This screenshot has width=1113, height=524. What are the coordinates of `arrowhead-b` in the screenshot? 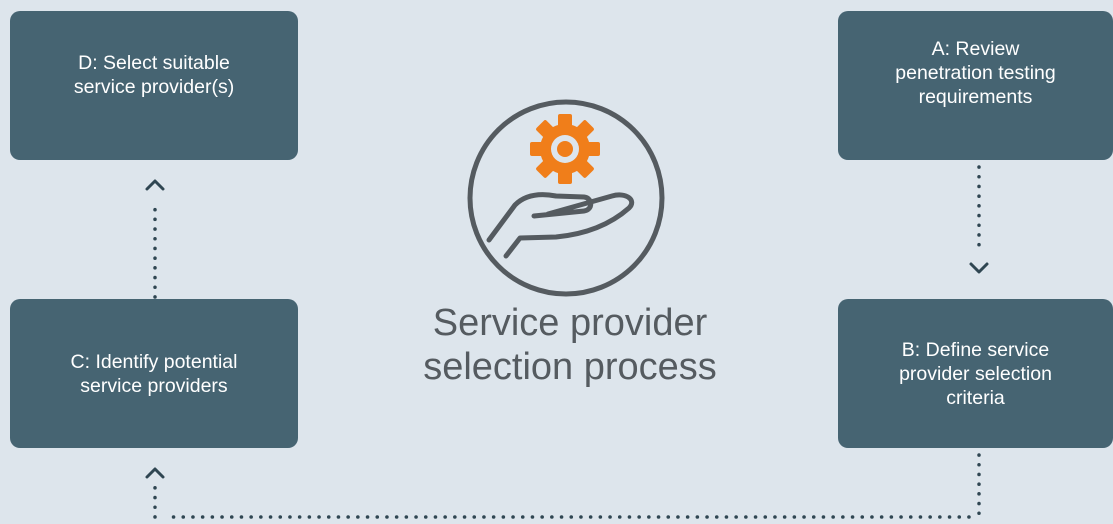 It's located at (979, 268).